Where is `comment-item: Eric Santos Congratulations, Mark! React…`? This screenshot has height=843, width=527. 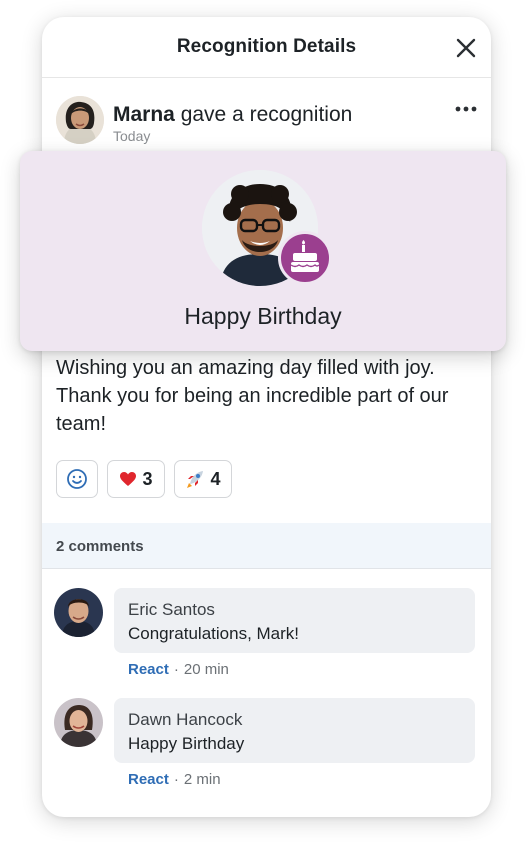 comment-item: Eric Santos Congratulations, Mark! React… is located at coordinates (266, 643).